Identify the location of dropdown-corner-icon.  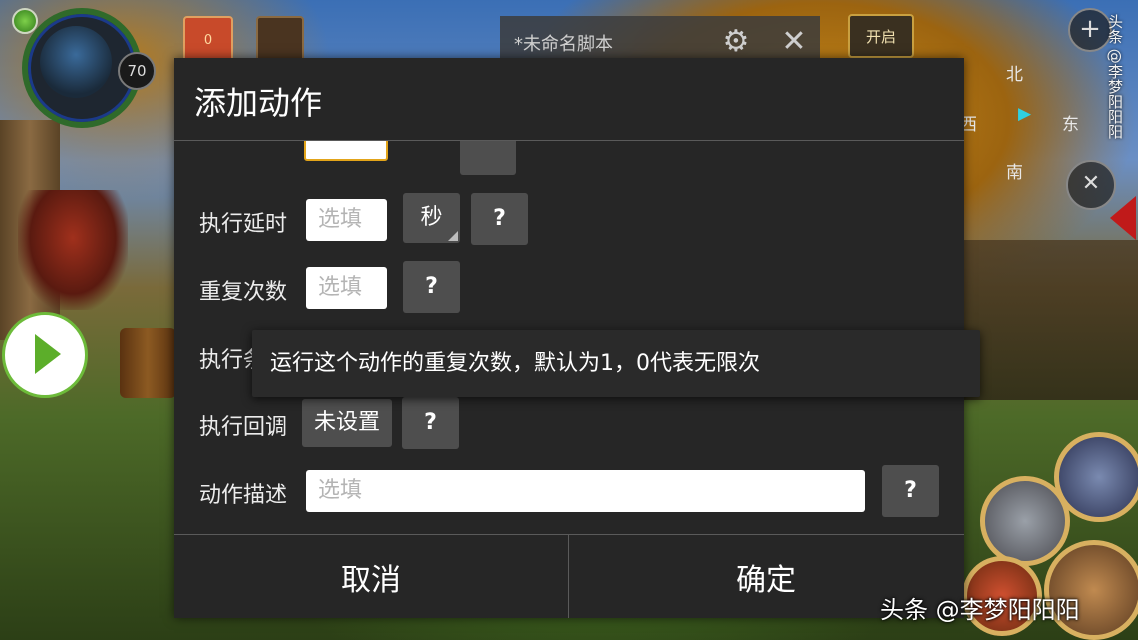
(453, 236).